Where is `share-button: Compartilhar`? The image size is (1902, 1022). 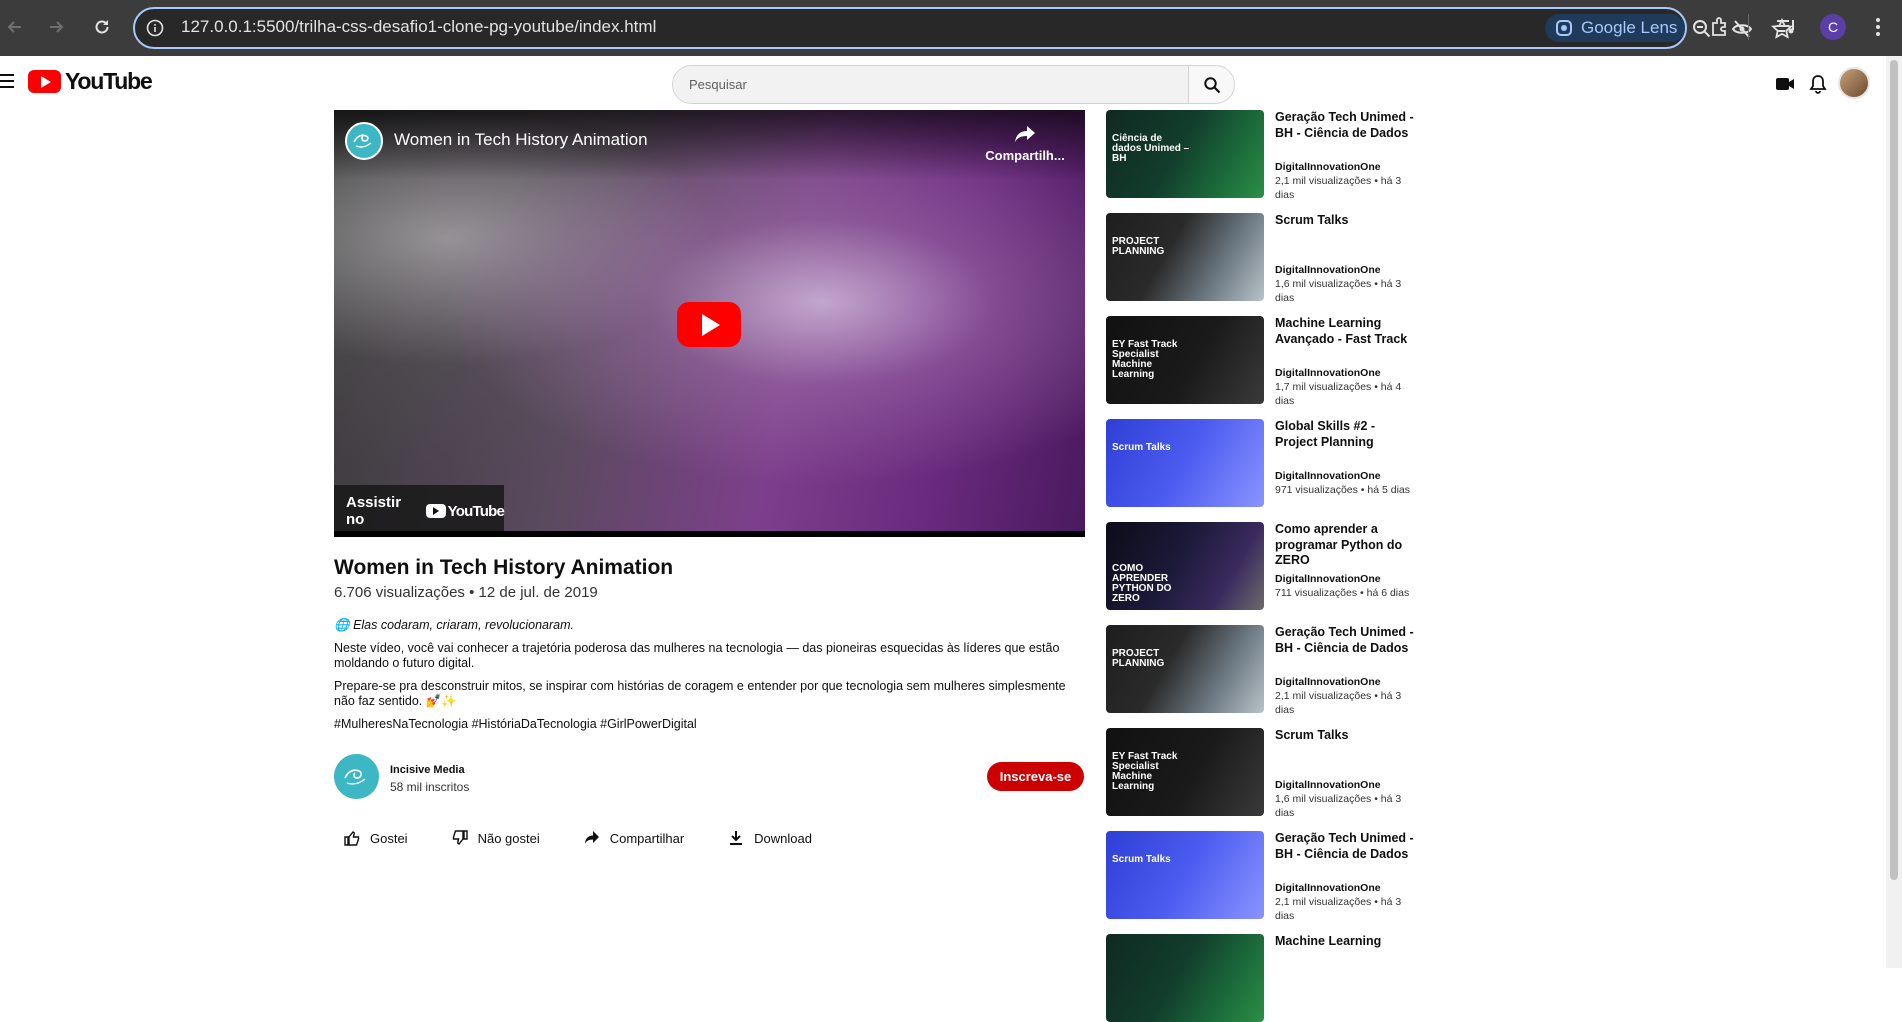 share-button: Compartilhar is located at coordinates (634, 838).